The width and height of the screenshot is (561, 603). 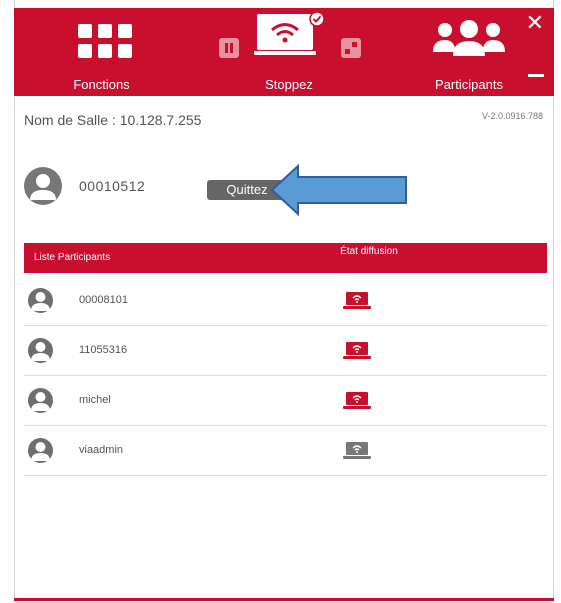 What do you see at coordinates (101, 450) in the screenshot?
I see `participant-name: viaadmin` at bounding box center [101, 450].